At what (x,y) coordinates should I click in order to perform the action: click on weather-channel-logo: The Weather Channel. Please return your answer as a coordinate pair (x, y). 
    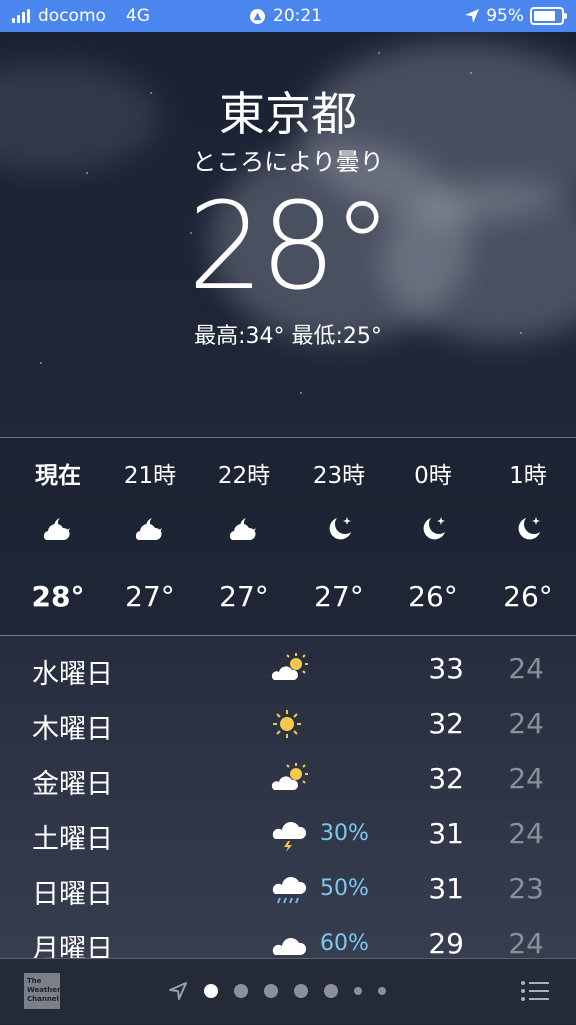
    Looking at the image, I should click on (42, 991).